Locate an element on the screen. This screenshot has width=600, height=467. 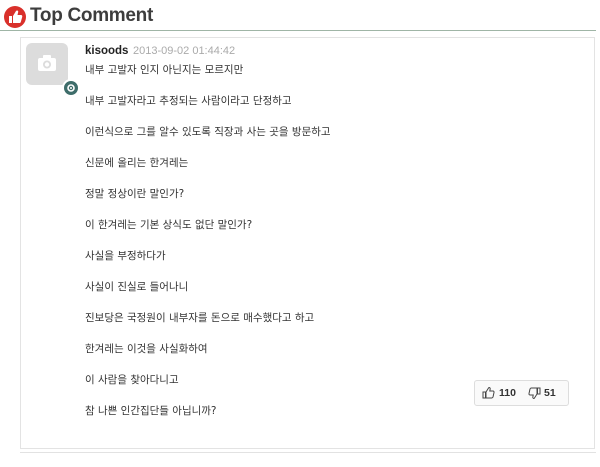
comment-line: 내부 고발자라고 추정되는 사람이라고 단정하고 is located at coordinates (188, 101).